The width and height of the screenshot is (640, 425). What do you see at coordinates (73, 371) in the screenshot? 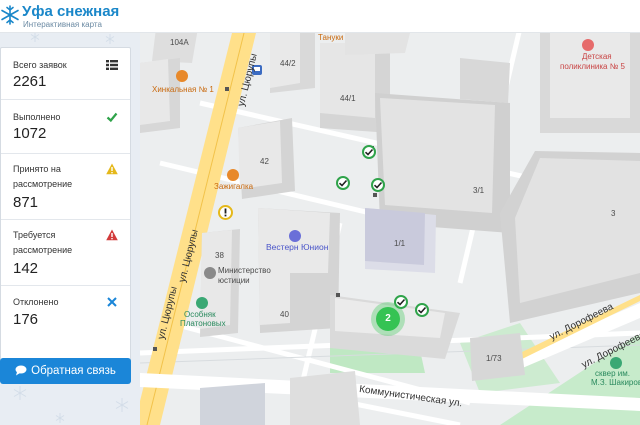
I see `feedback-label: Обратная связь` at bounding box center [73, 371].